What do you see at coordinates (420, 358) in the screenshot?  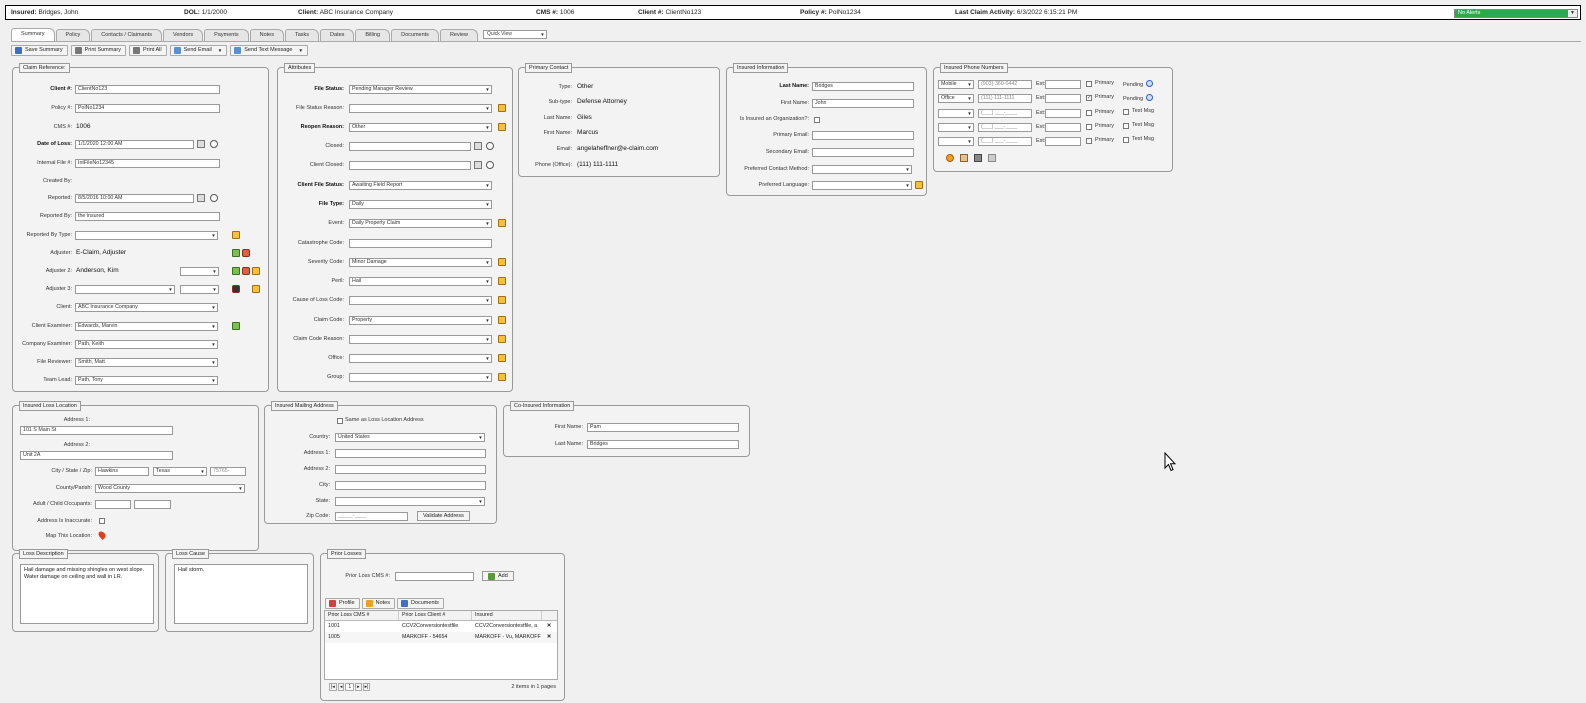 I see `office-select: ▼` at bounding box center [420, 358].